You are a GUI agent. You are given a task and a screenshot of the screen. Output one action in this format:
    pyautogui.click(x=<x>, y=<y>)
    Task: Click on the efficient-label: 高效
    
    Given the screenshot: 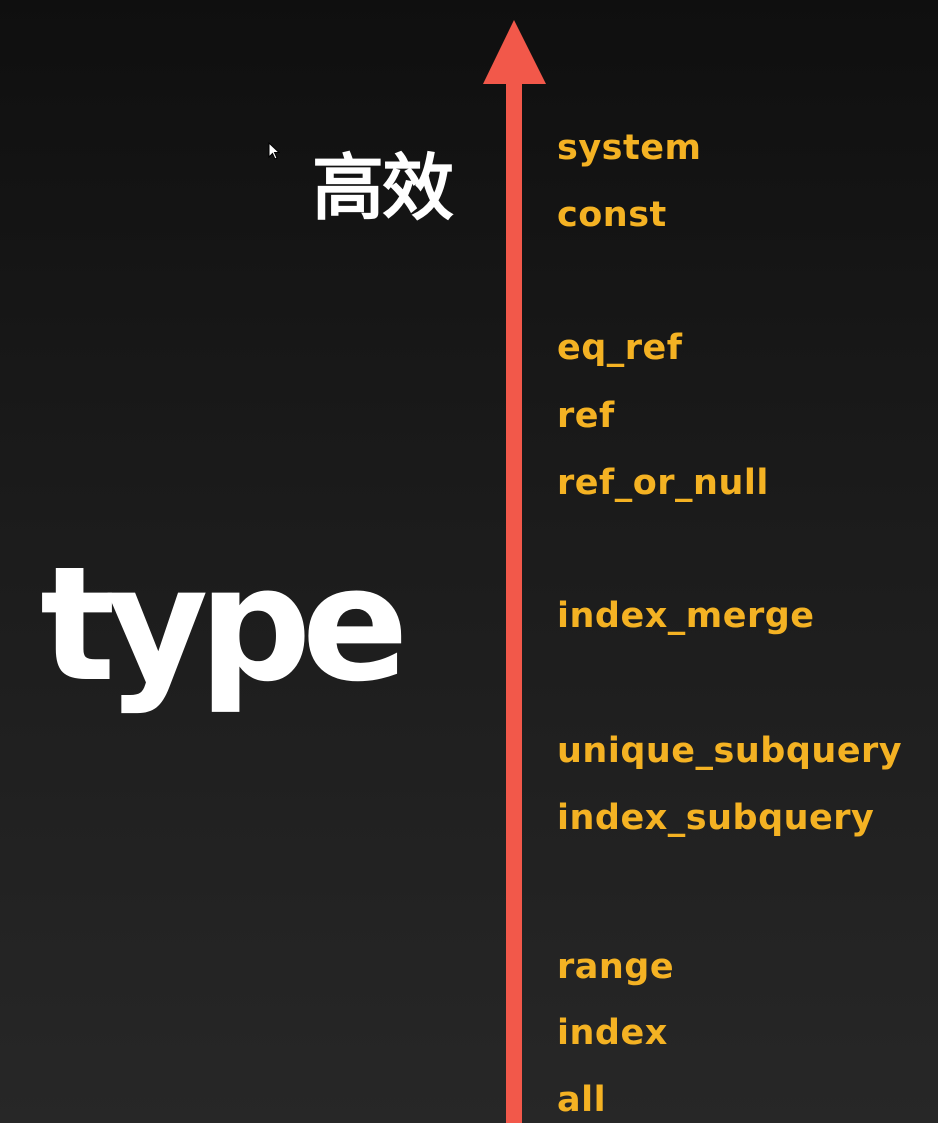 What is the action you would take?
    pyautogui.click(x=383, y=188)
    